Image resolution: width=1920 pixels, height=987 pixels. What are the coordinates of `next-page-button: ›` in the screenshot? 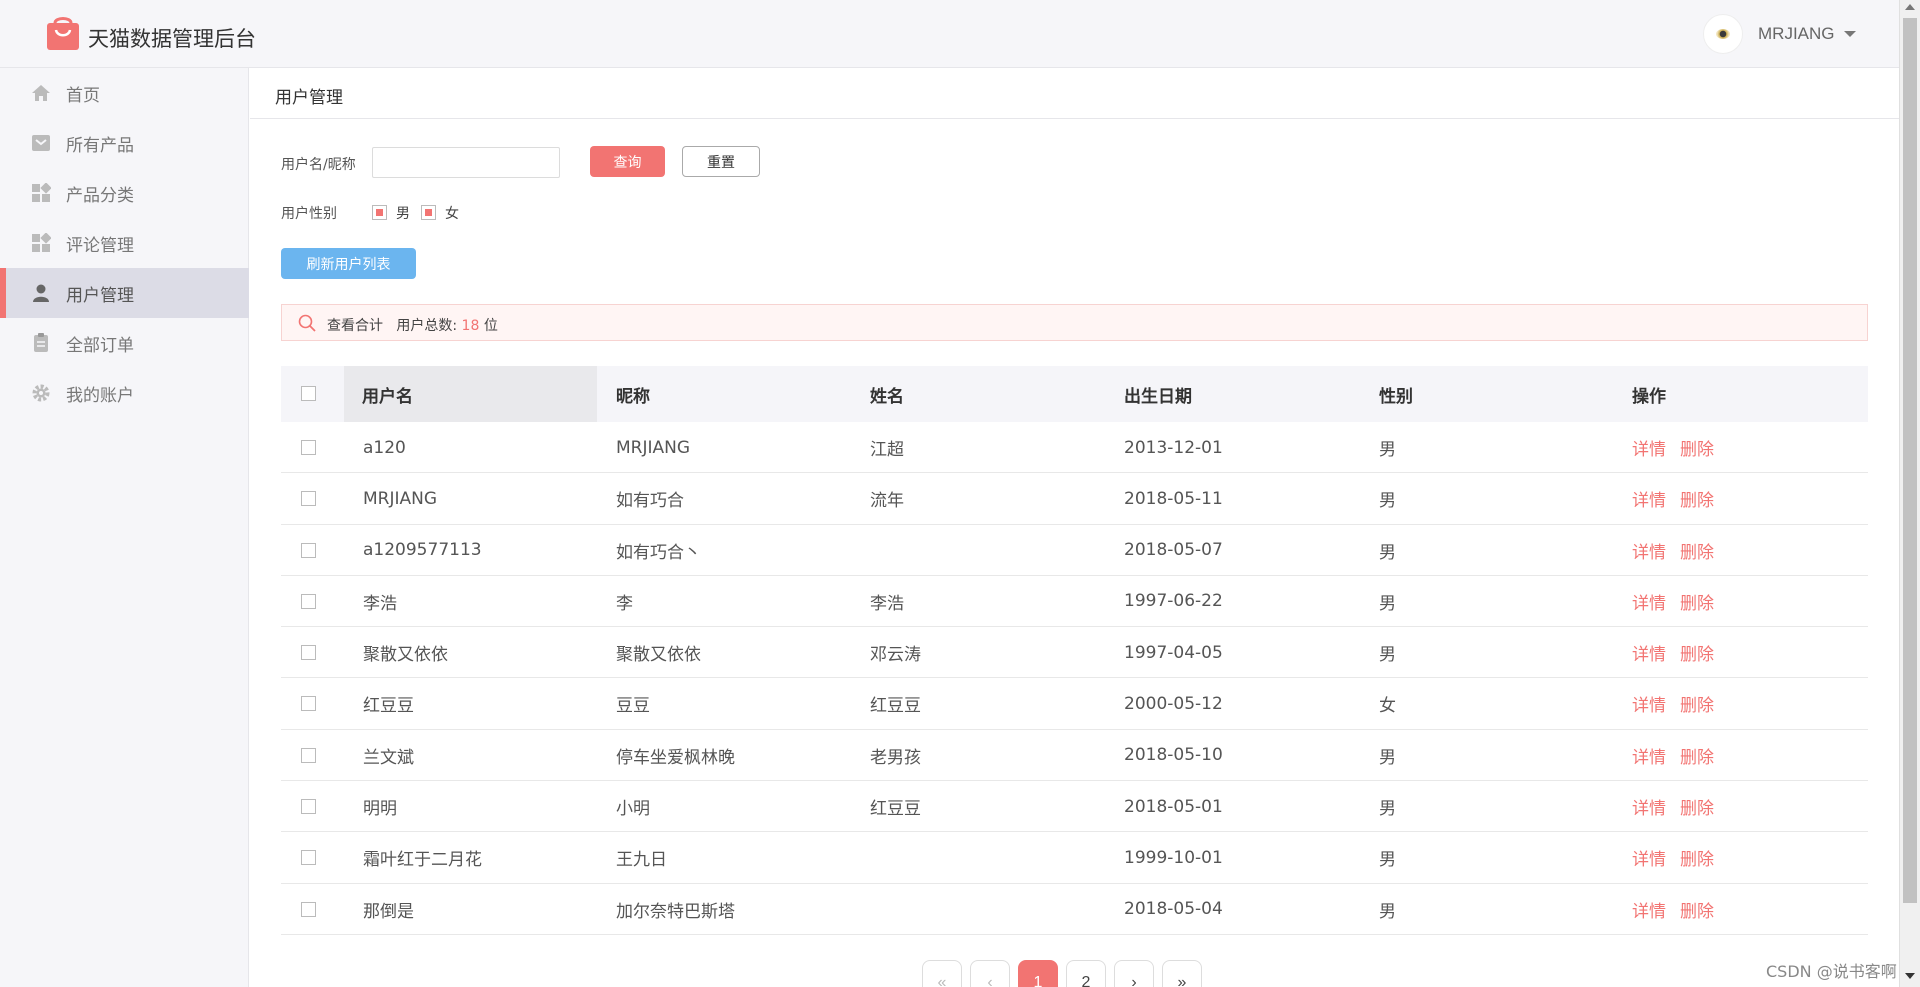 It's located at (1134, 973).